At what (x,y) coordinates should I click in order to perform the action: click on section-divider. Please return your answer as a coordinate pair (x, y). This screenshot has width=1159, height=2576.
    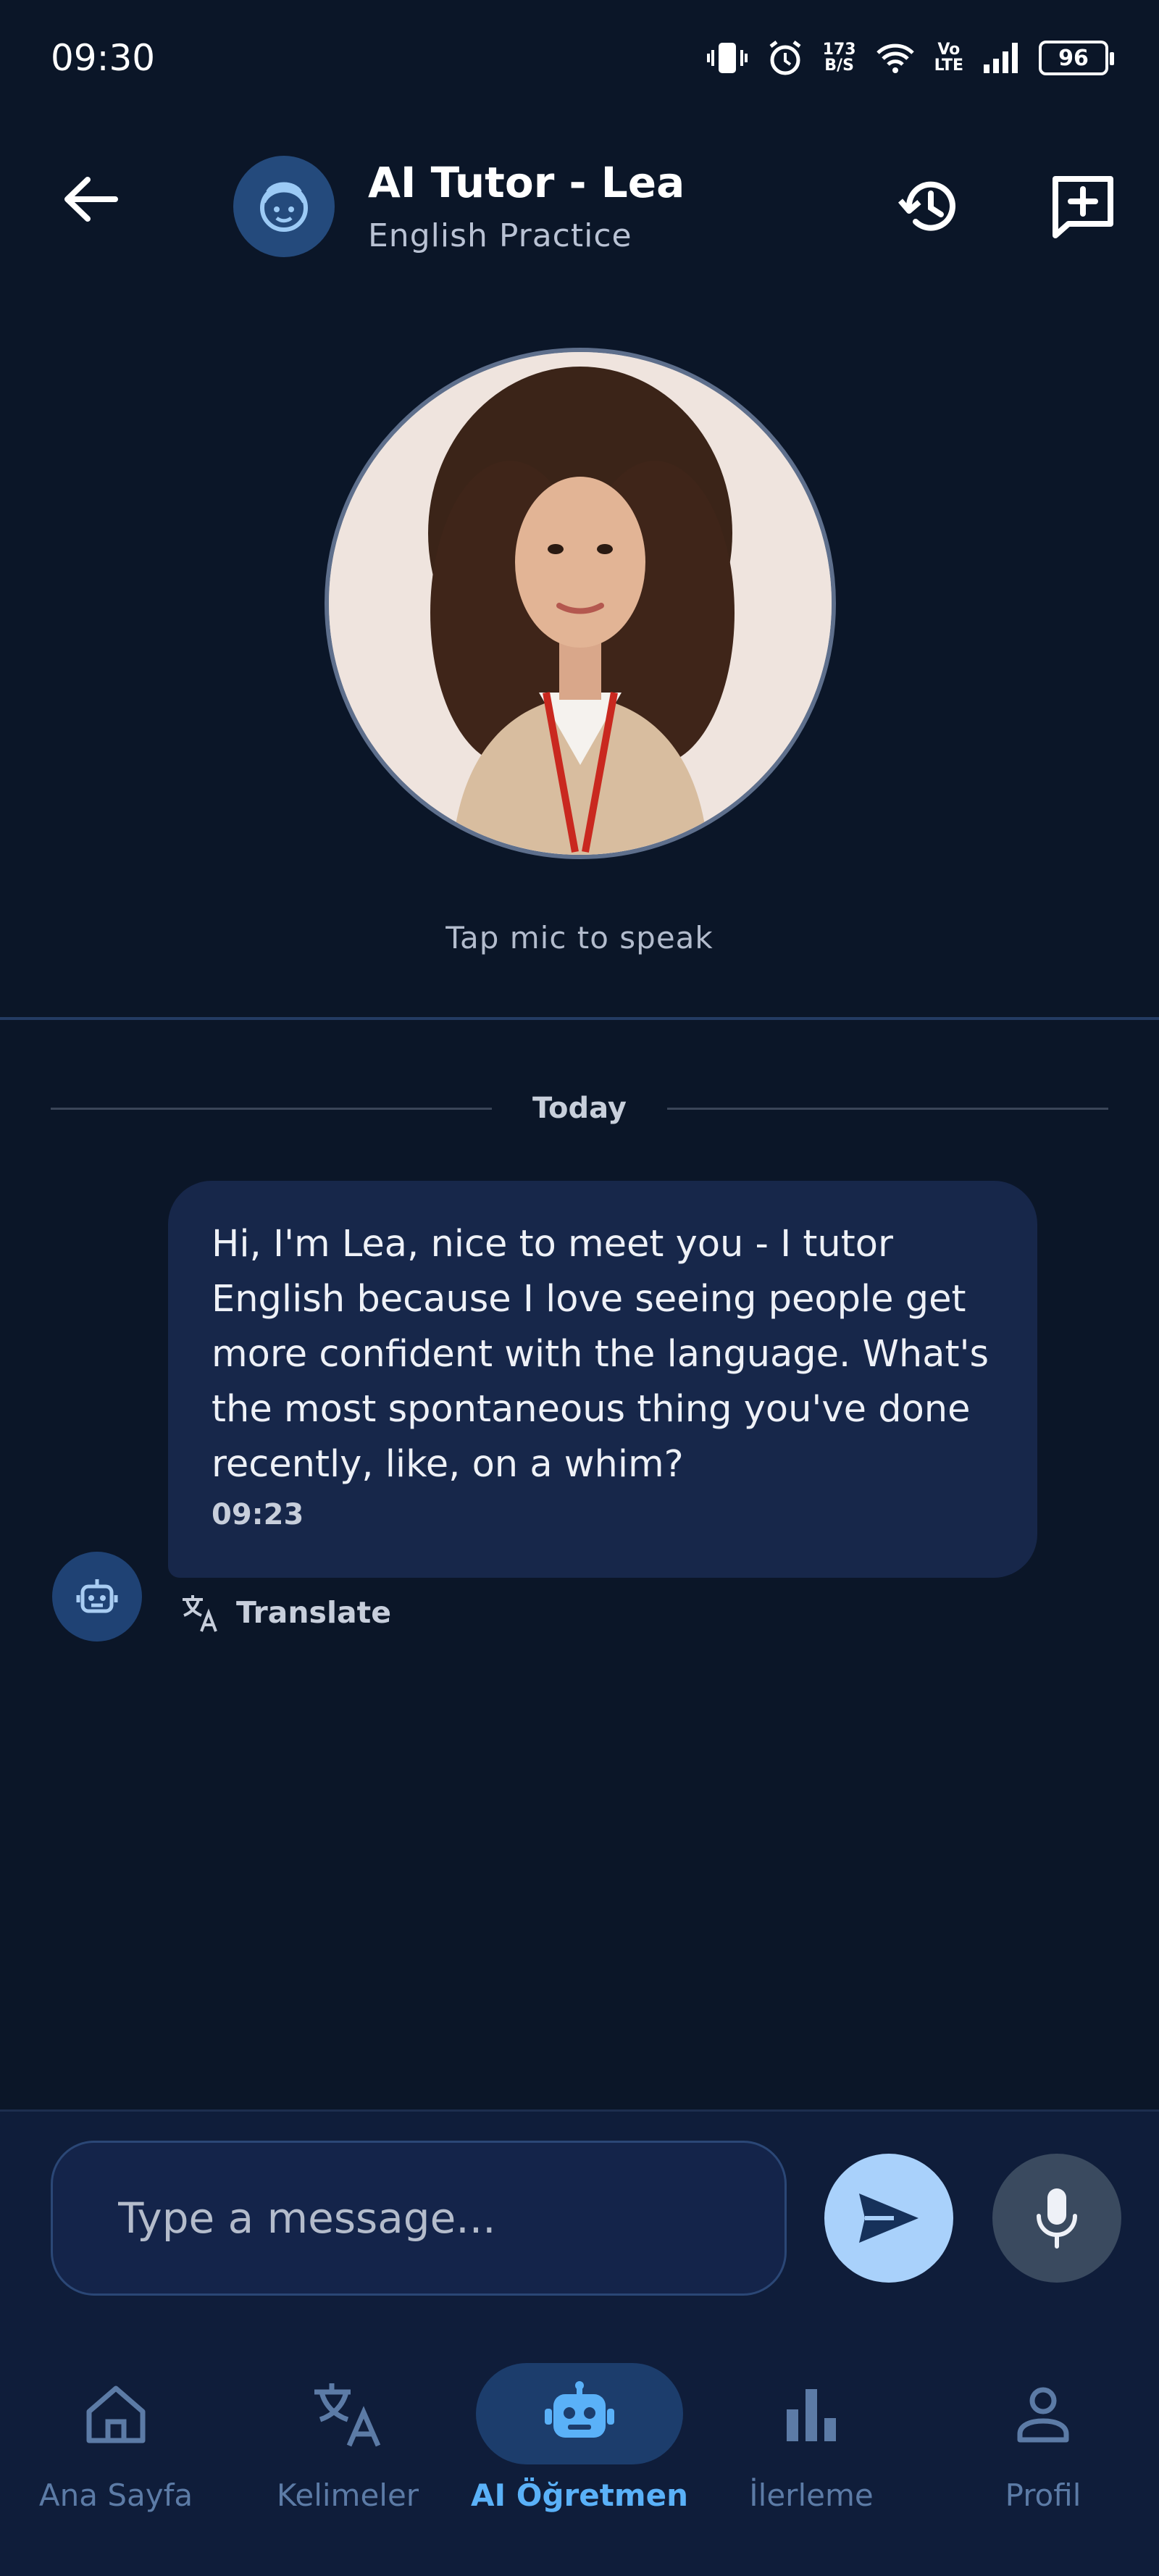
    Looking at the image, I should click on (579, 1018).